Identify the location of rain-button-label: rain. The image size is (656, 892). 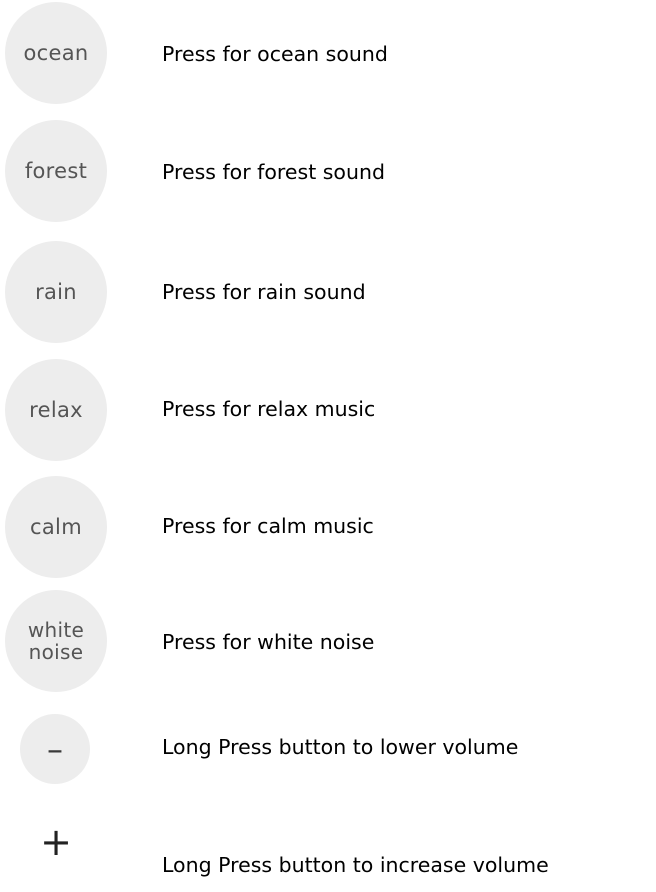
(56, 292).